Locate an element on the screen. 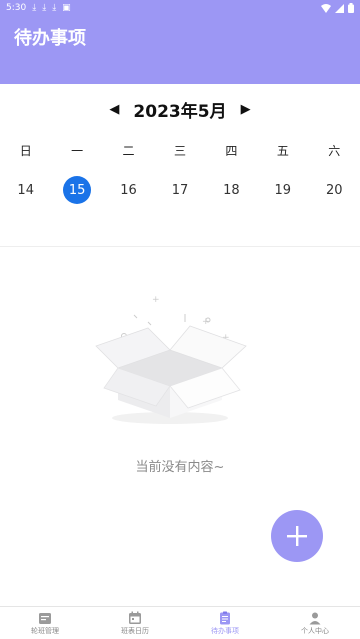 The height and width of the screenshot is (639, 360). weekday-label: 一 is located at coordinates (77, 151).